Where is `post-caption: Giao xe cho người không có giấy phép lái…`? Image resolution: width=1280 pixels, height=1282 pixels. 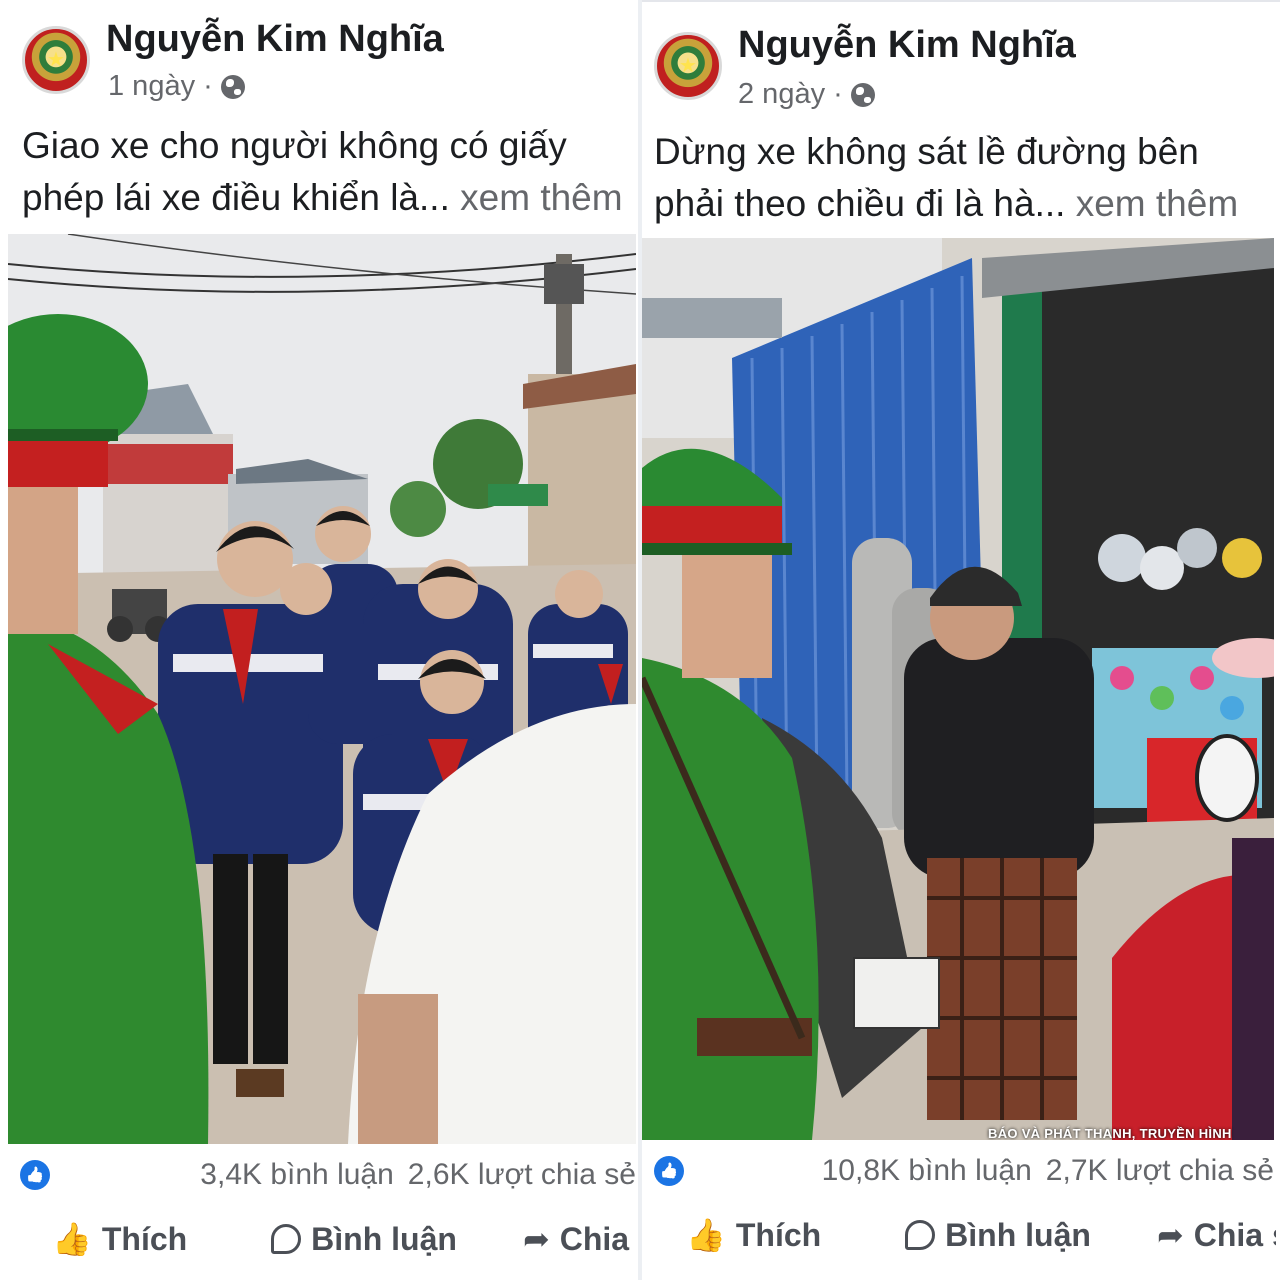
post-caption: Giao xe cho người không có giấy phép lái… is located at coordinates (329, 172).